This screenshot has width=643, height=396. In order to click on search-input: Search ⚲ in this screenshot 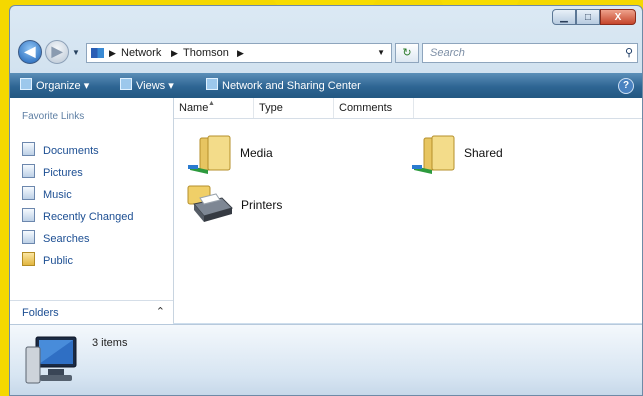, I will do `click(530, 53)`.